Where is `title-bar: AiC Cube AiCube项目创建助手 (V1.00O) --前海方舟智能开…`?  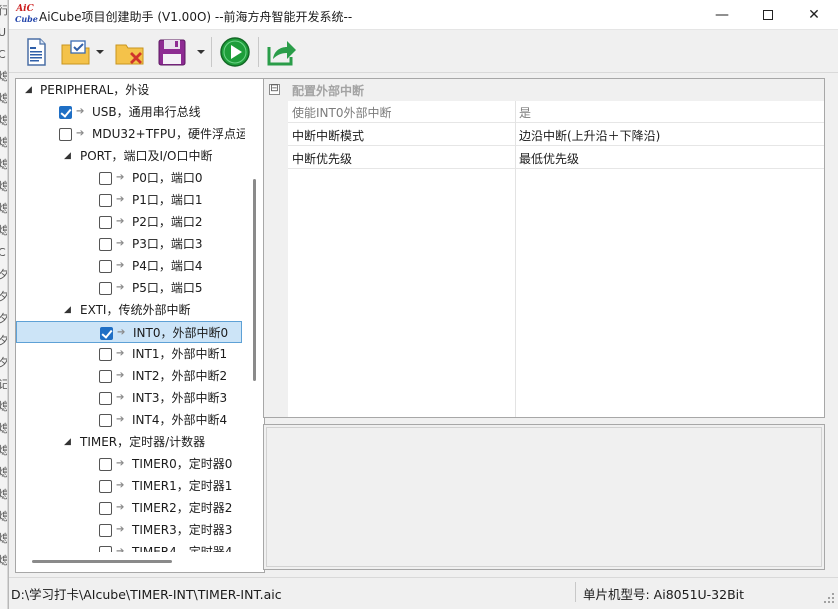
title-bar: AiC Cube AiCube项目创建助手 (V1.00O) --前海方舟智能开… is located at coordinates (423, 15).